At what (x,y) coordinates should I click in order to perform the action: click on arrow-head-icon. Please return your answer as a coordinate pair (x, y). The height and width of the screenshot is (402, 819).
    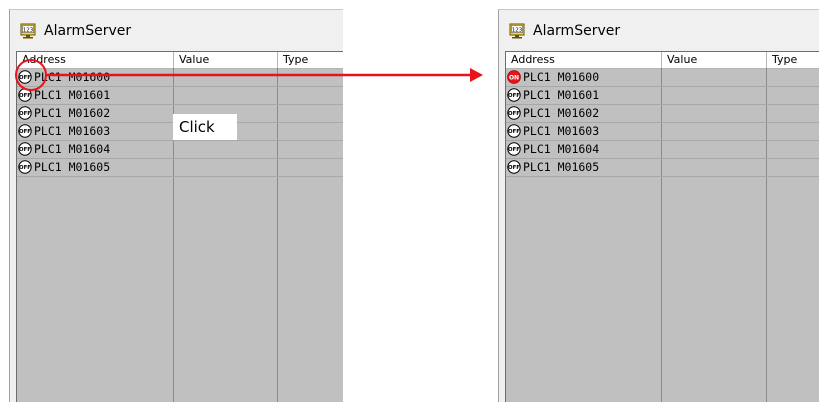
    Looking at the image, I should click on (476, 75).